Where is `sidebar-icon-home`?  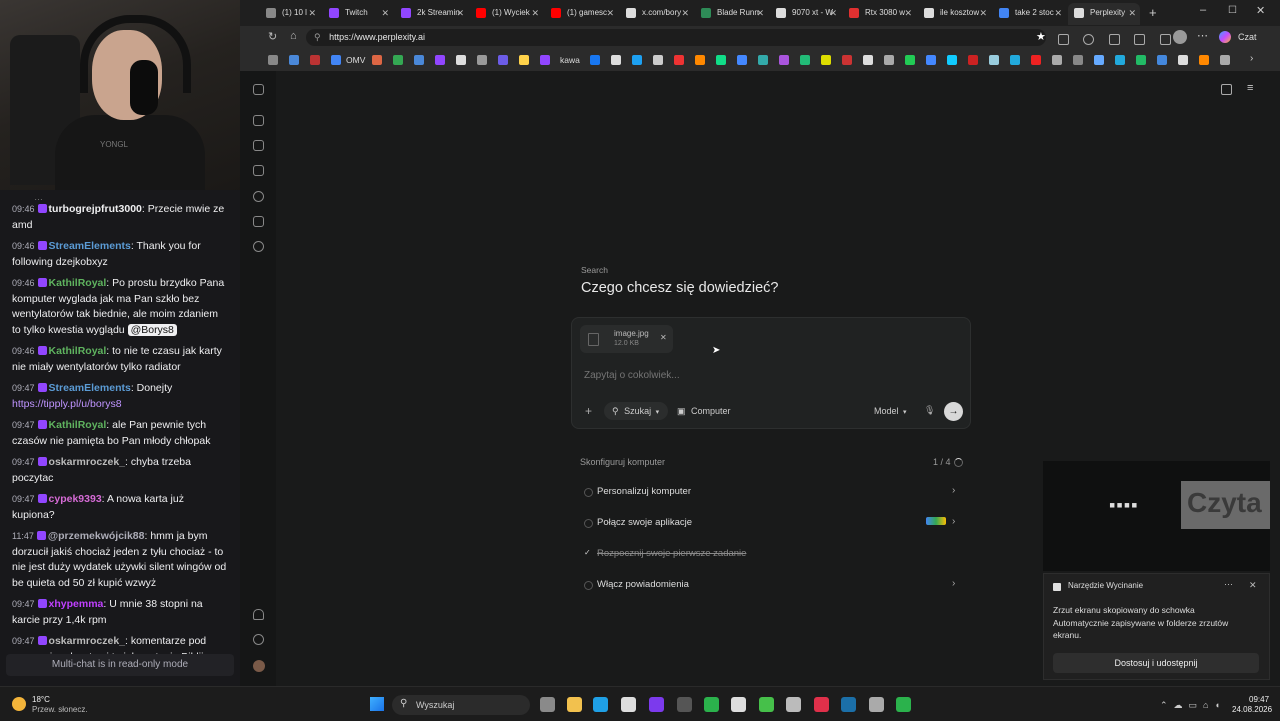
sidebar-icon-home is located at coordinates (258, 89).